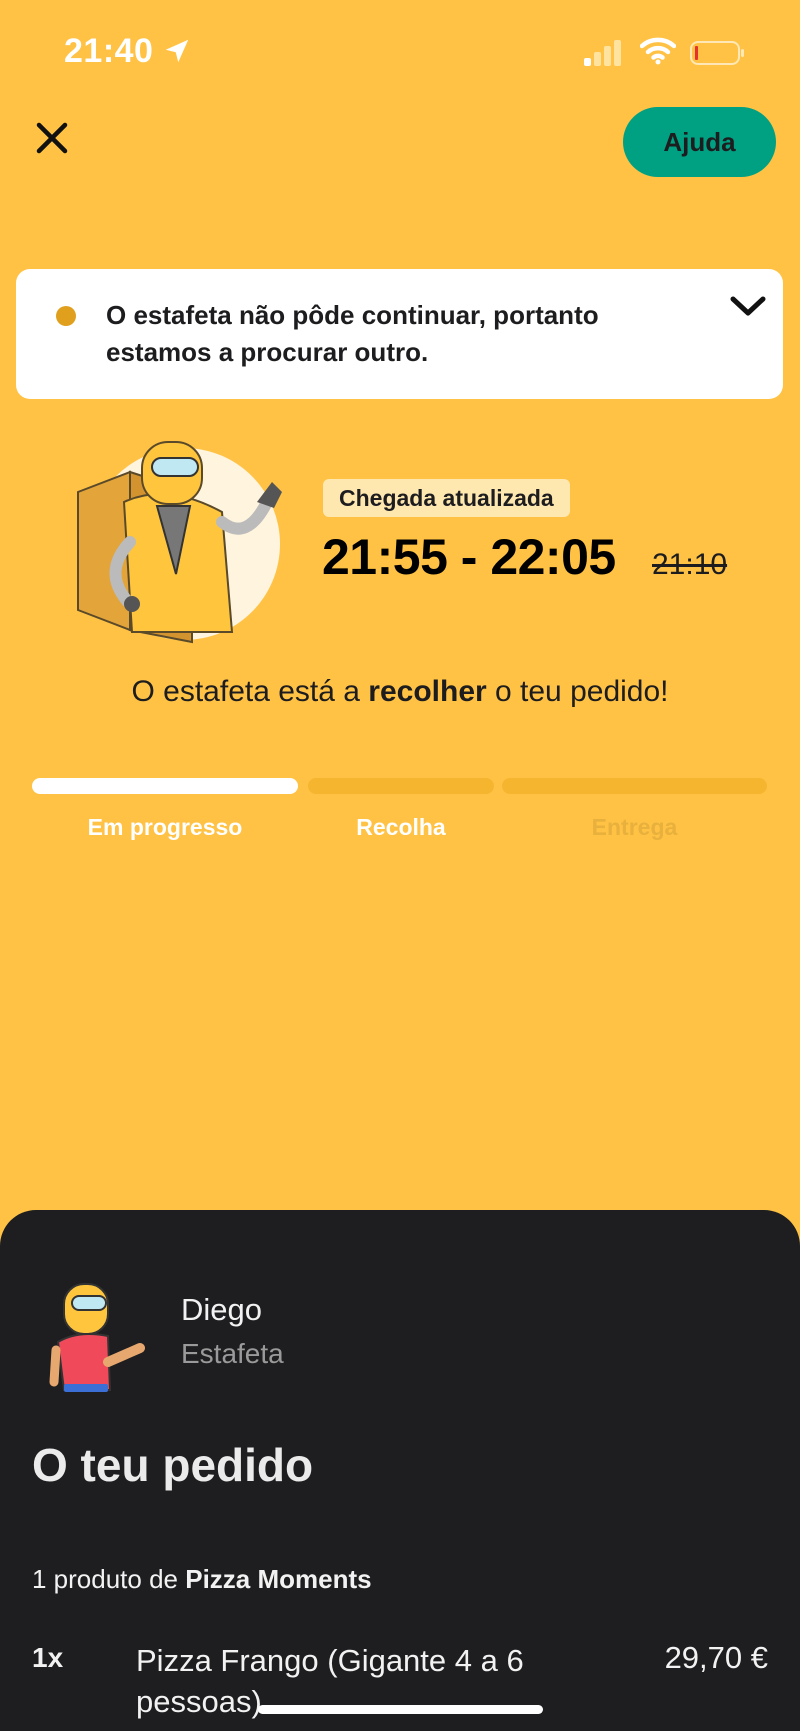  I want to click on home-indicator, so click(400, 1709).